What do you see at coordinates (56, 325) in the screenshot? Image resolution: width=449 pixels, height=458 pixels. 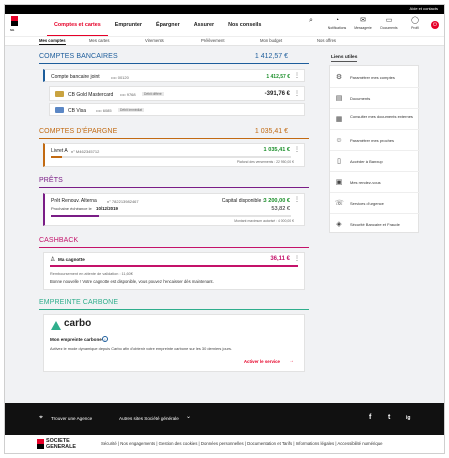 I see `carbo-leaf-icon` at bounding box center [56, 325].